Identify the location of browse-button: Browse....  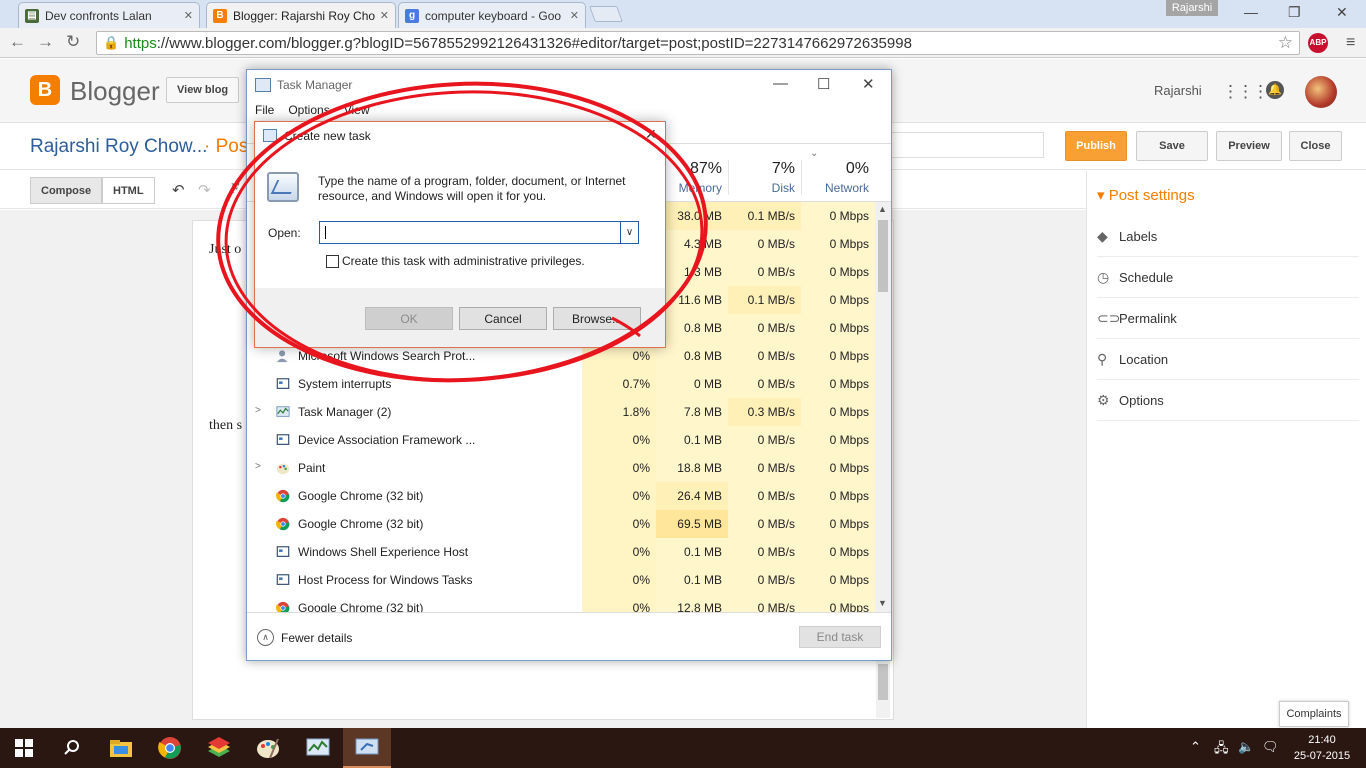
(597, 318).